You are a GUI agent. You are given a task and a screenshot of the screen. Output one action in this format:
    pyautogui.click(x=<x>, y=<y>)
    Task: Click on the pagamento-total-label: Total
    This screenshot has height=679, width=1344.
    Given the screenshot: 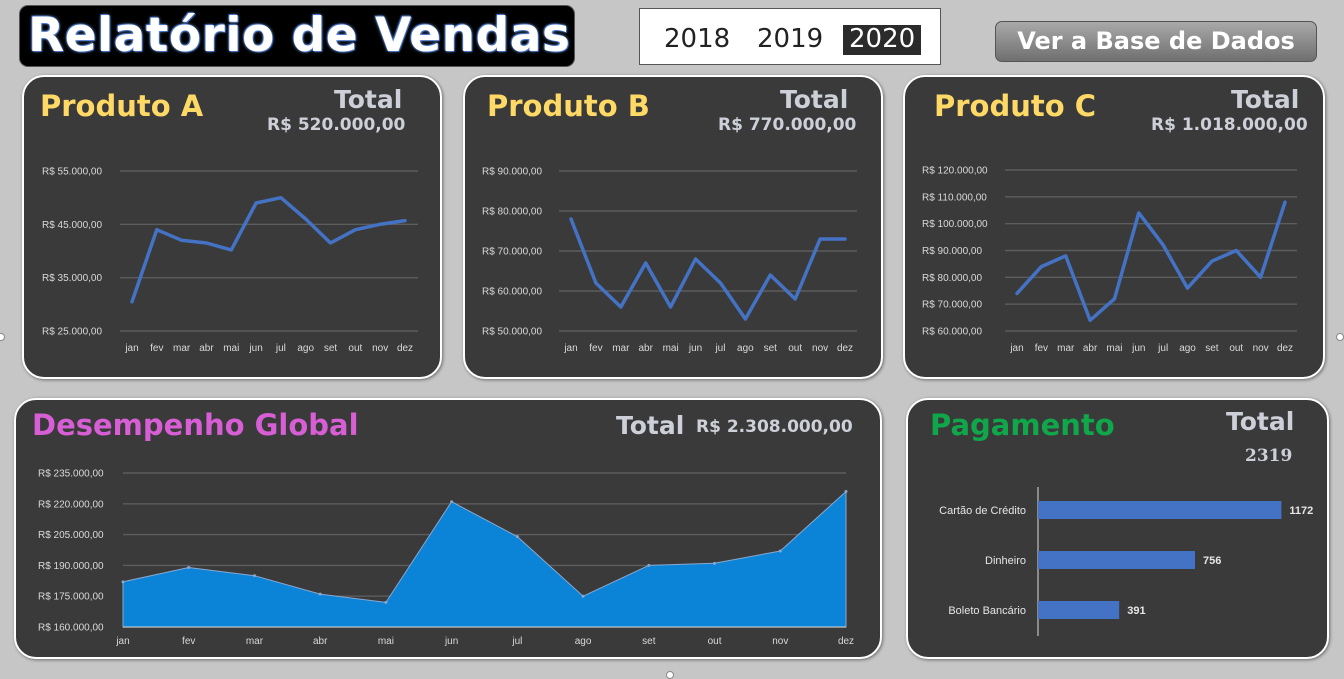 What is the action you would take?
    pyautogui.click(x=1260, y=421)
    